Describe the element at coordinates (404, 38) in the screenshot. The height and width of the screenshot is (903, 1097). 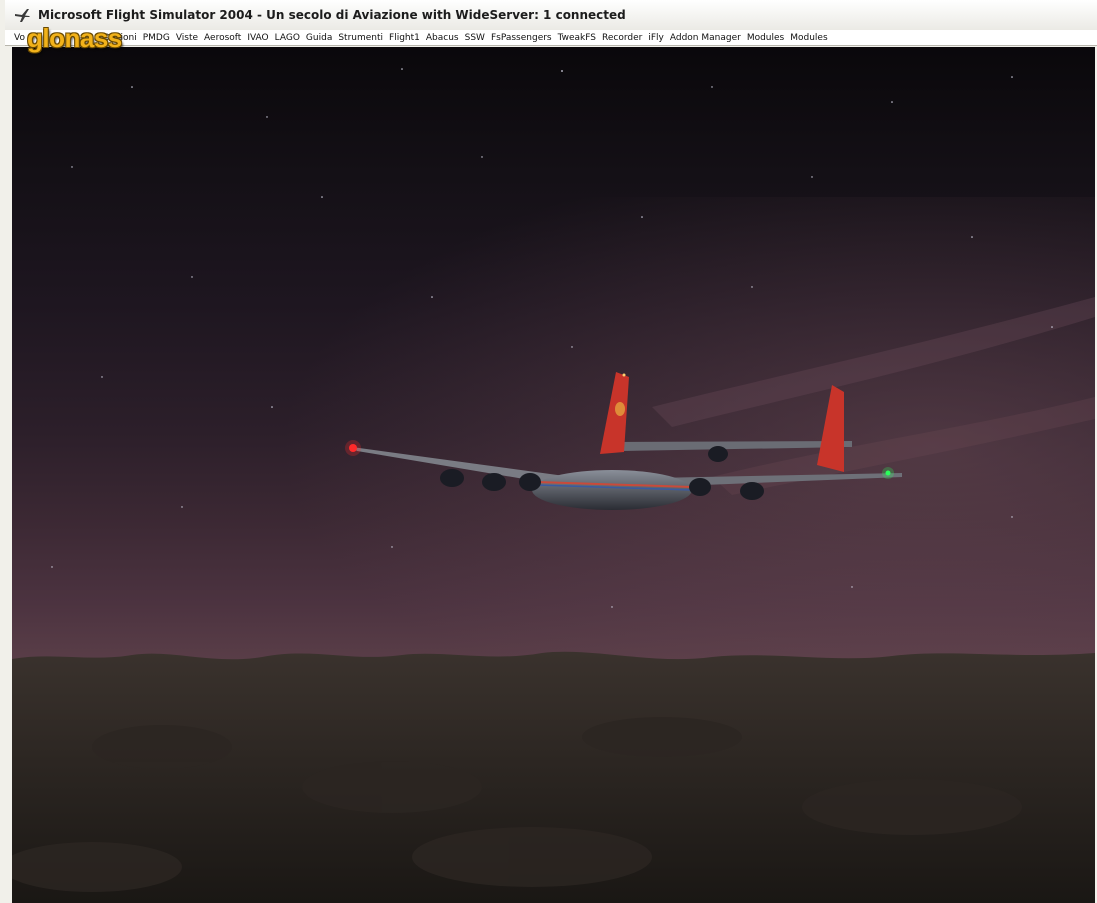
I see `menu-item-flight1: Flight1` at that location.